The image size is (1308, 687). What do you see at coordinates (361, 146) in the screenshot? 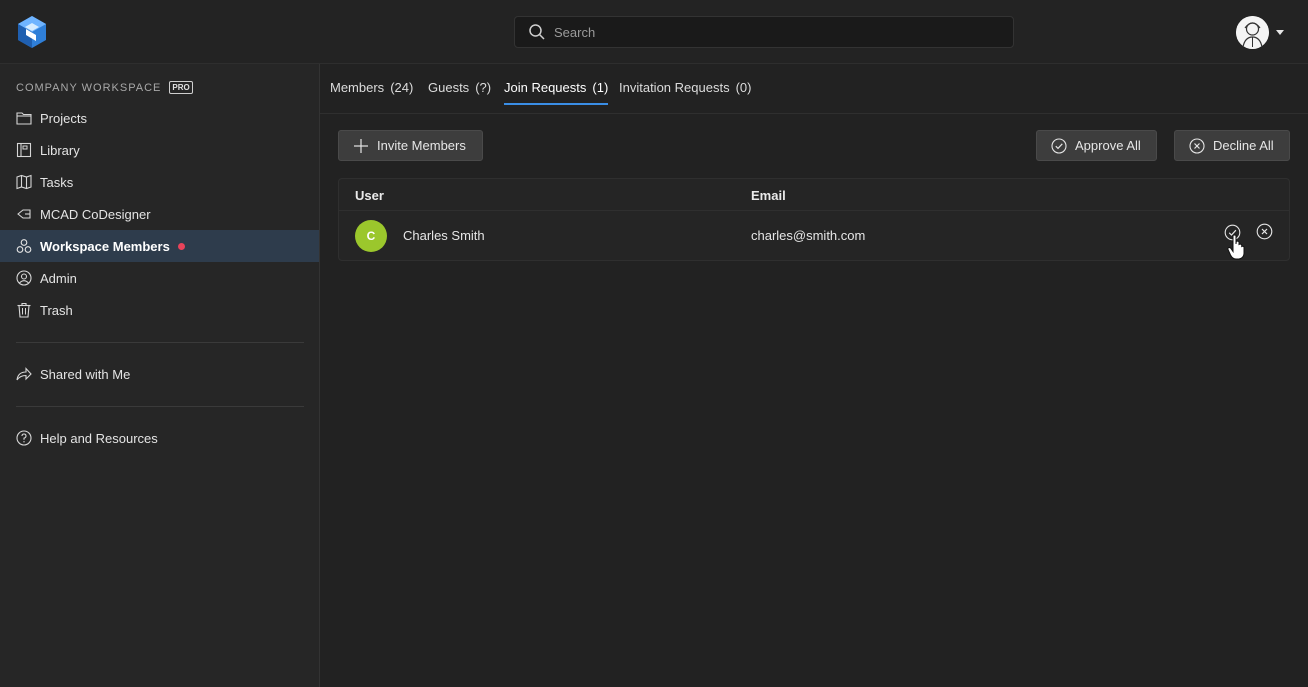
I see `plus-icon` at bounding box center [361, 146].